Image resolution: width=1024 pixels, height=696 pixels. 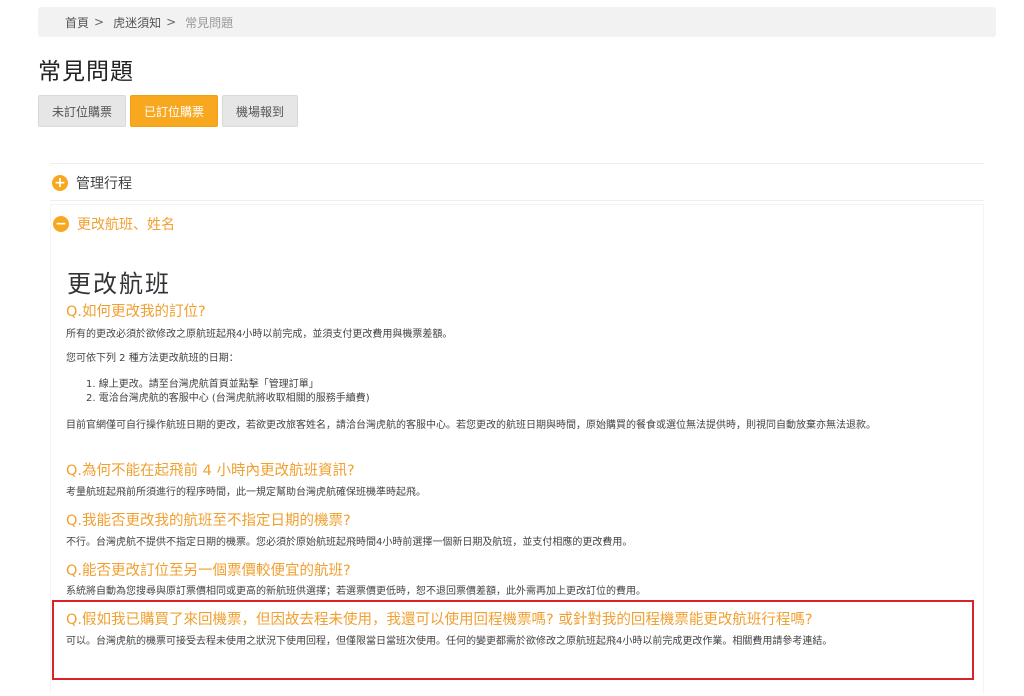 I want to click on section-title: 更改航班, so click(x=119, y=284).